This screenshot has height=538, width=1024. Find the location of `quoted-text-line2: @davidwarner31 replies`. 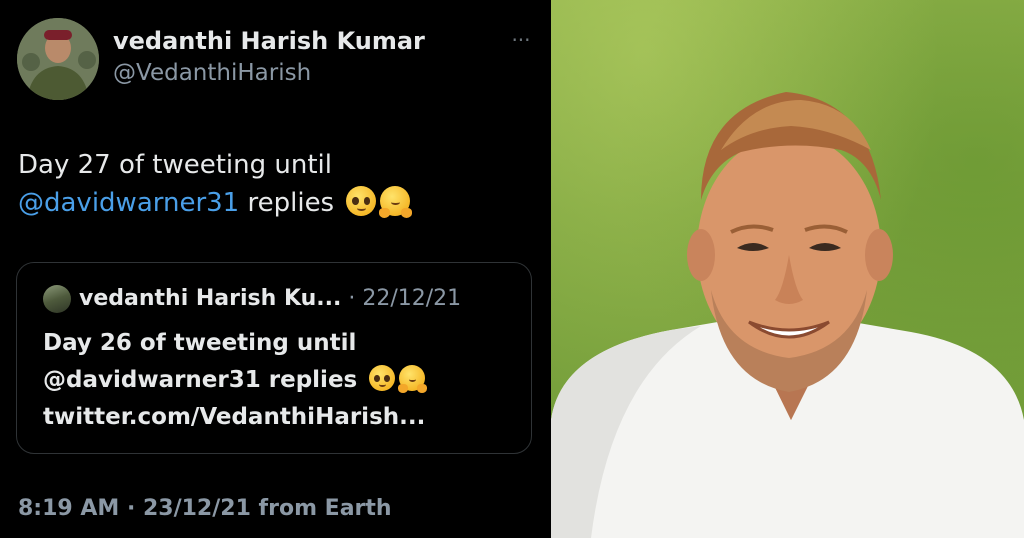

quoted-text-line2: @davidwarner31 replies is located at coordinates (283, 380).